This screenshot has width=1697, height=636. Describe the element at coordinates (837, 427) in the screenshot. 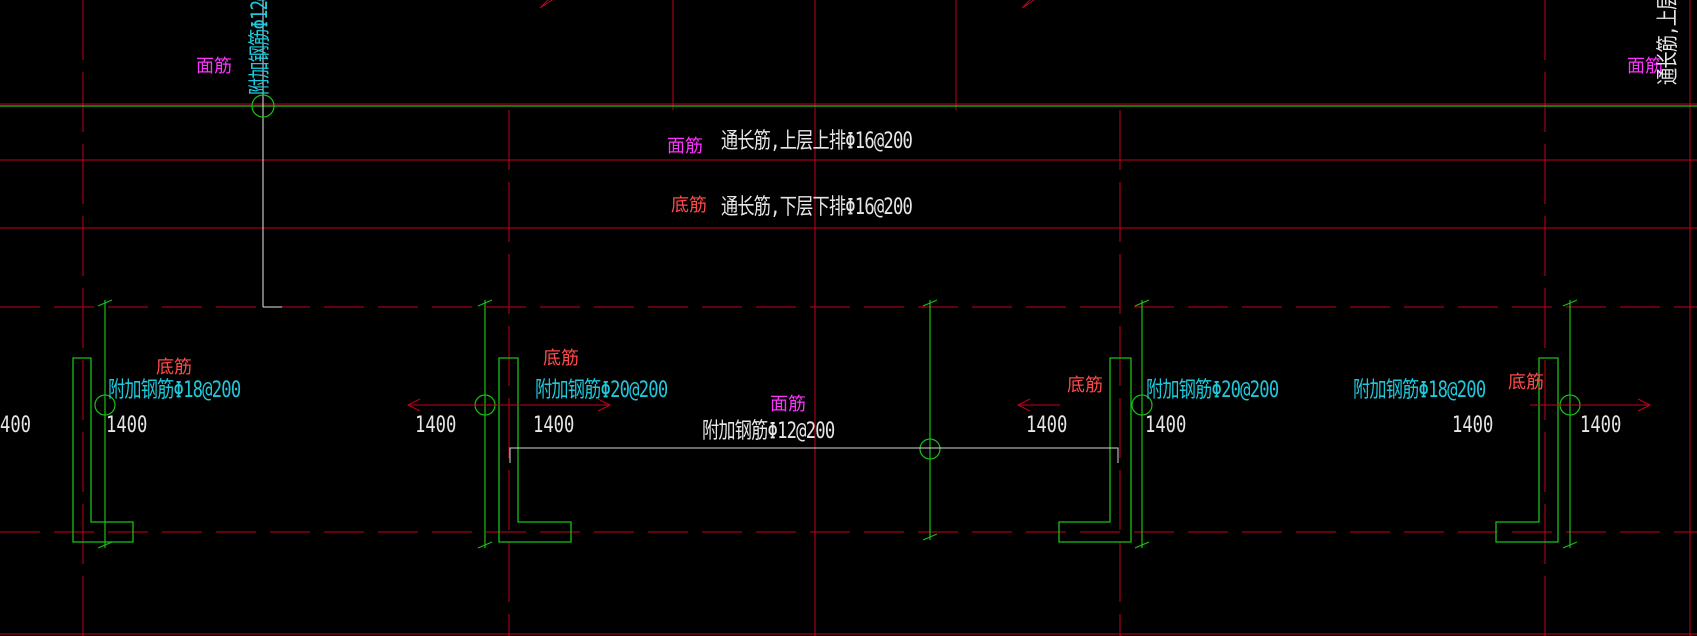

I see `rebar-markers` at that location.